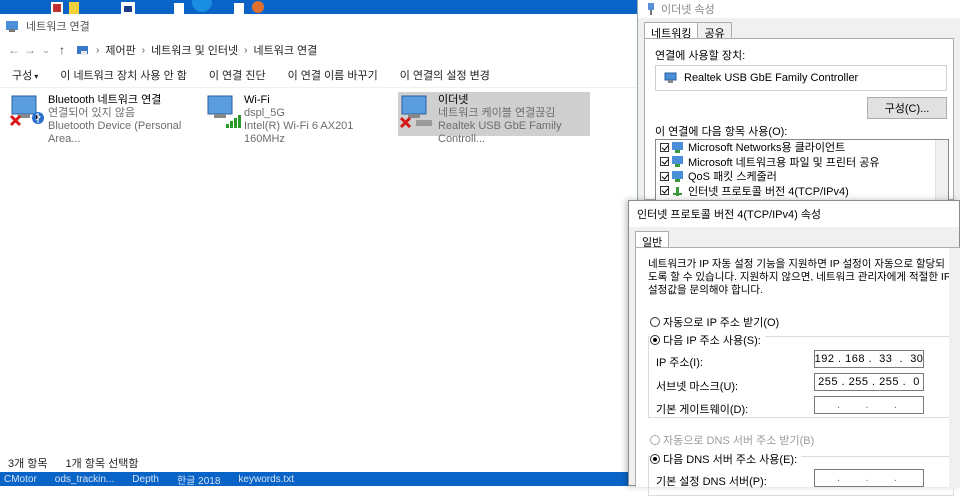 The width and height of the screenshot is (960, 496). What do you see at coordinates (771, 78) in the screenshot?
I see `device-name: Realtek USB GbE Family Controller` at bounding box center [771, 78].